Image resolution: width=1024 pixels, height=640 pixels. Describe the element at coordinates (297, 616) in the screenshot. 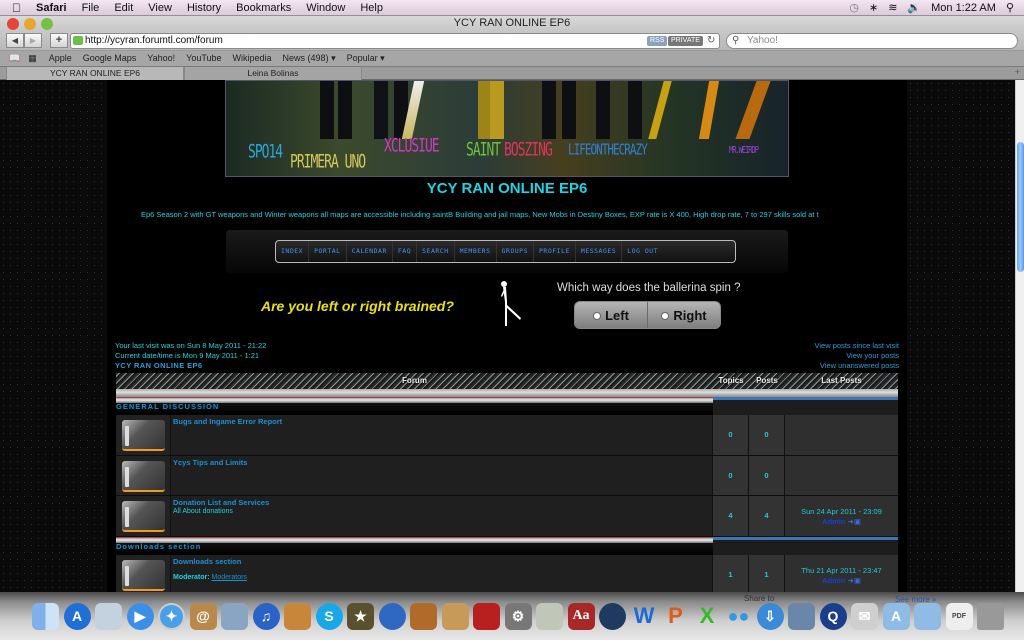

I see `image-capture-icon` at that location.